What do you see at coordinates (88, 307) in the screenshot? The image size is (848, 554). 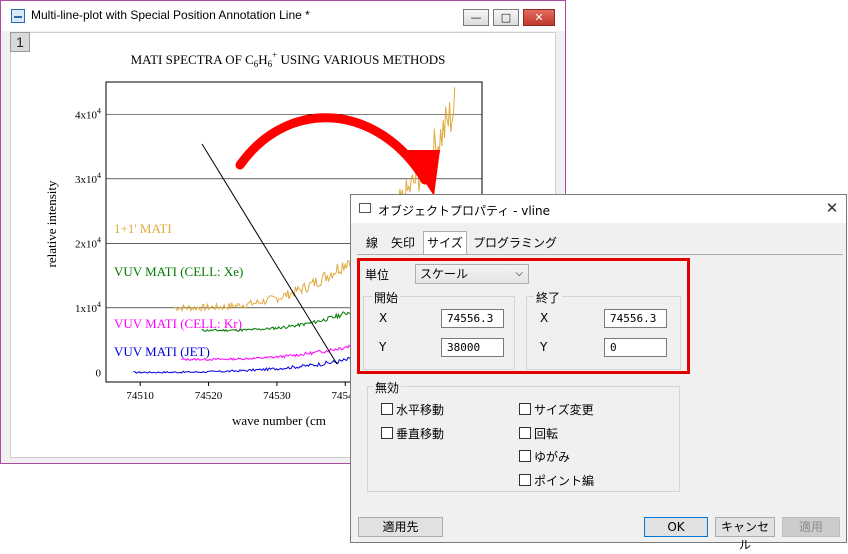 I see `y-tick-label: 1x104` at bounding box center [88, 307].